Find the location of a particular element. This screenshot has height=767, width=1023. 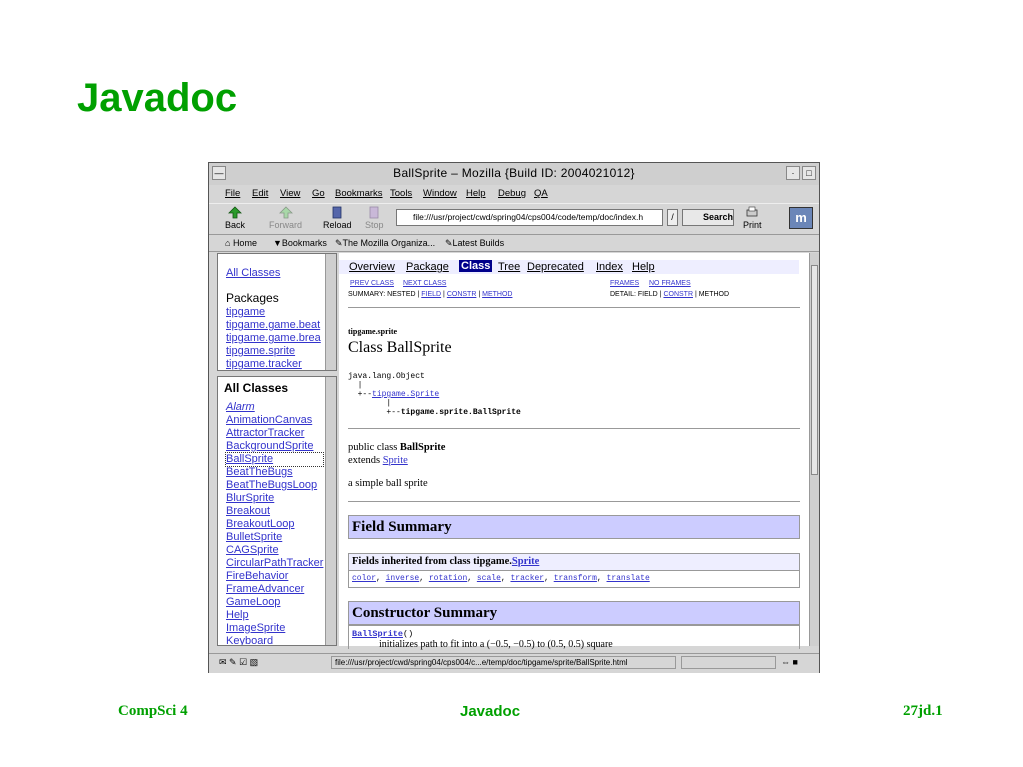

nav-deprecated: Deprecated is located at coordinates (555, 267).